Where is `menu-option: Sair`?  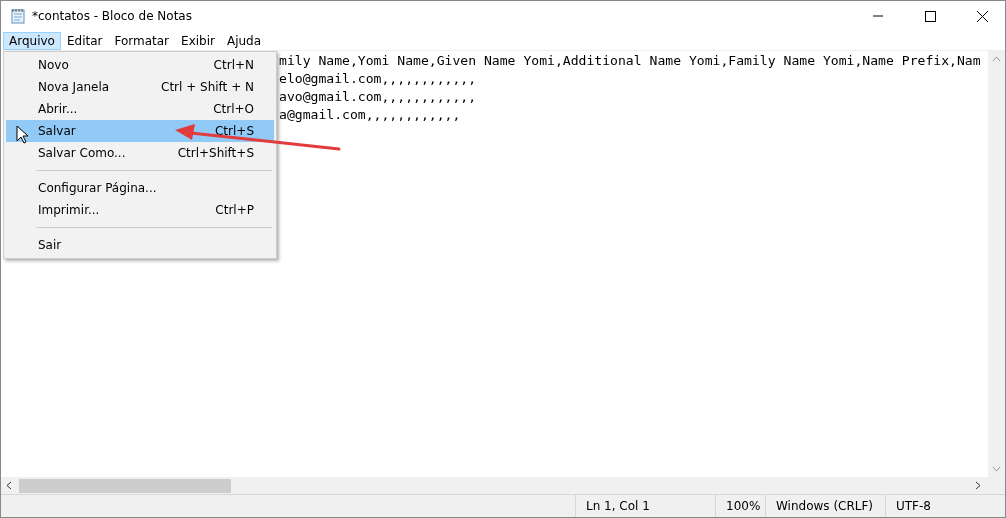 menu-option: Sair is located at coordinates (140, 245).